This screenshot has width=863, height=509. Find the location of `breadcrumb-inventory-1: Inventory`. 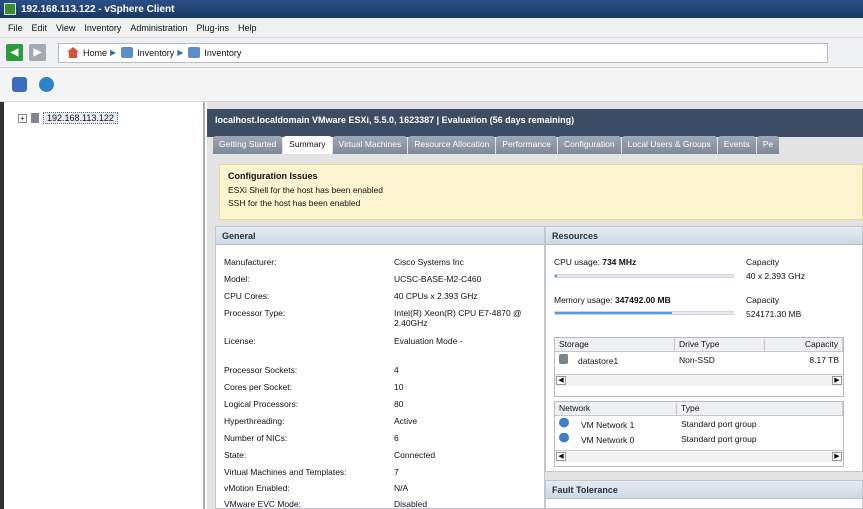

breadcrumb-inventory-1: Inventory is located at coordinates (155, 53).